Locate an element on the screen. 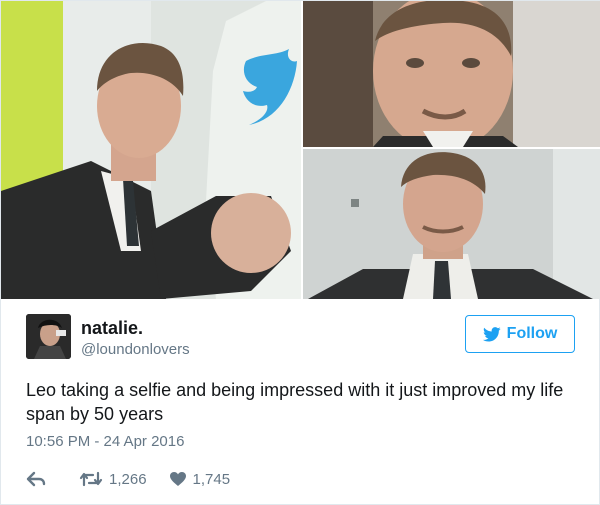 The width and height of the screenshot is (600, 505). follow-label: Follow is located at coordinates (532, 333).